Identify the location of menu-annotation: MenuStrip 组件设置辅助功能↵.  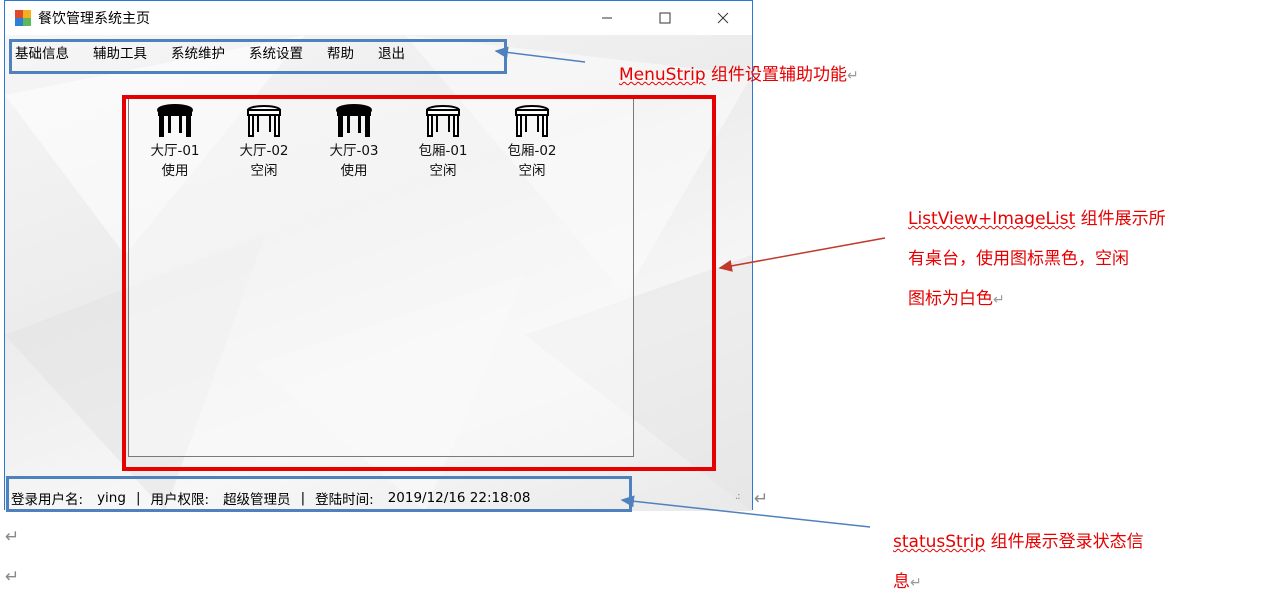
(739, 75).